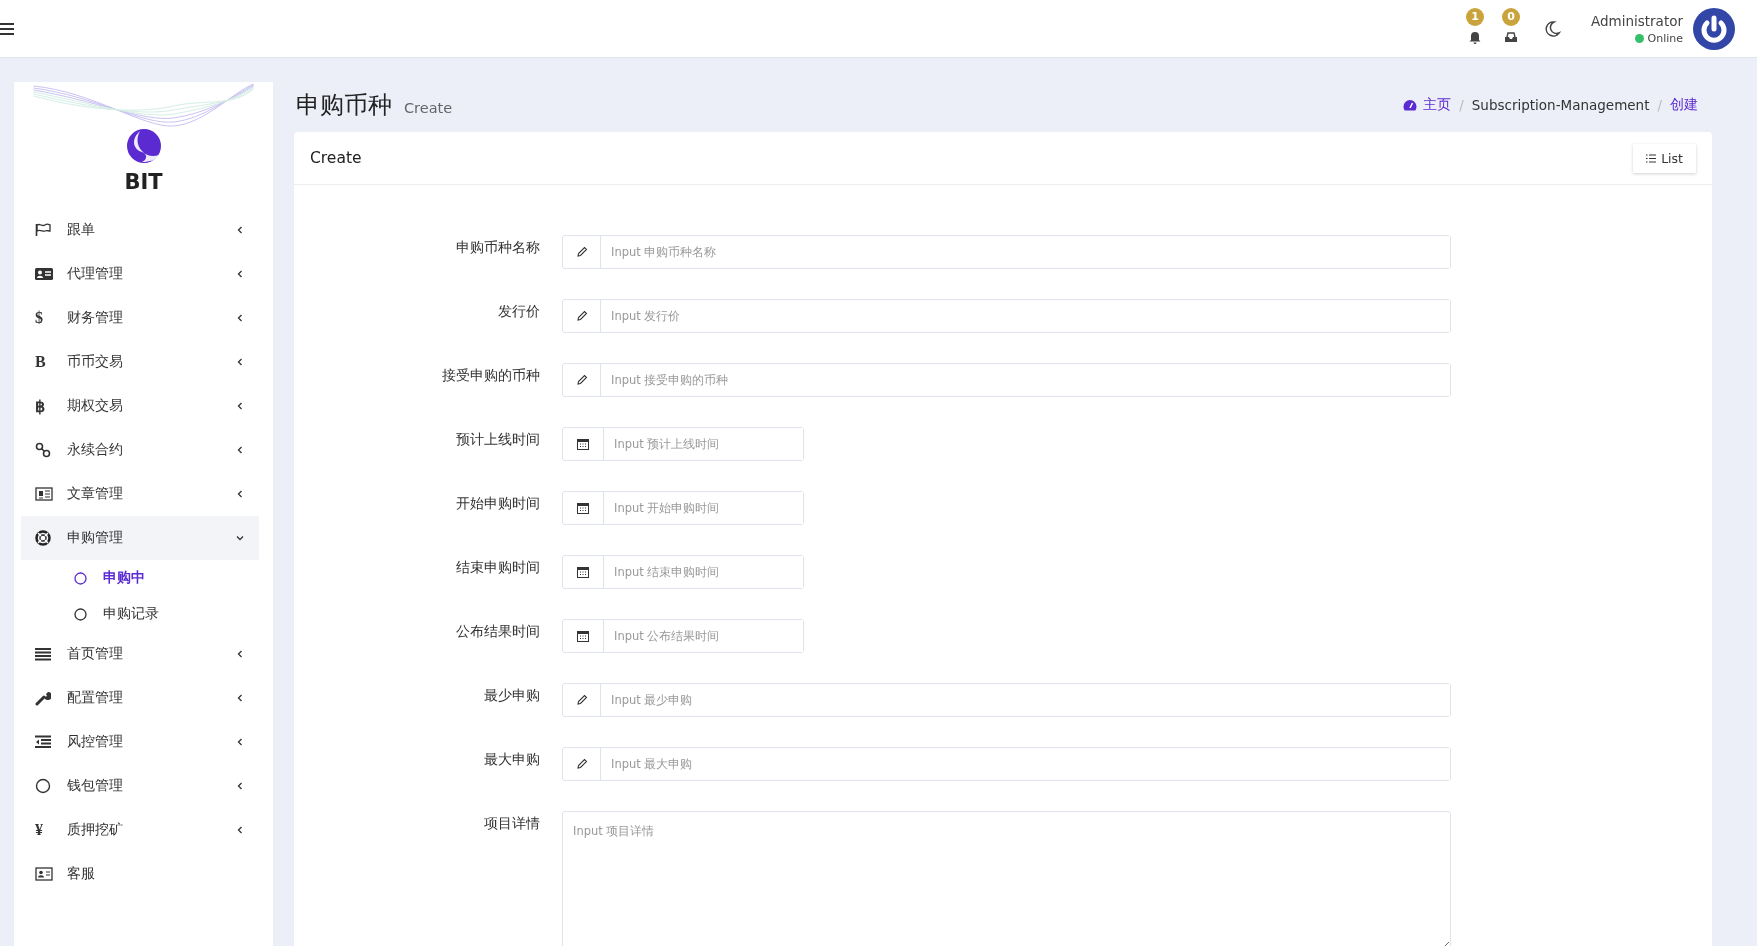 This screenshot has height=946, width=1757. I want to click on text-field: Input 最少申购, so click(1006, 700).